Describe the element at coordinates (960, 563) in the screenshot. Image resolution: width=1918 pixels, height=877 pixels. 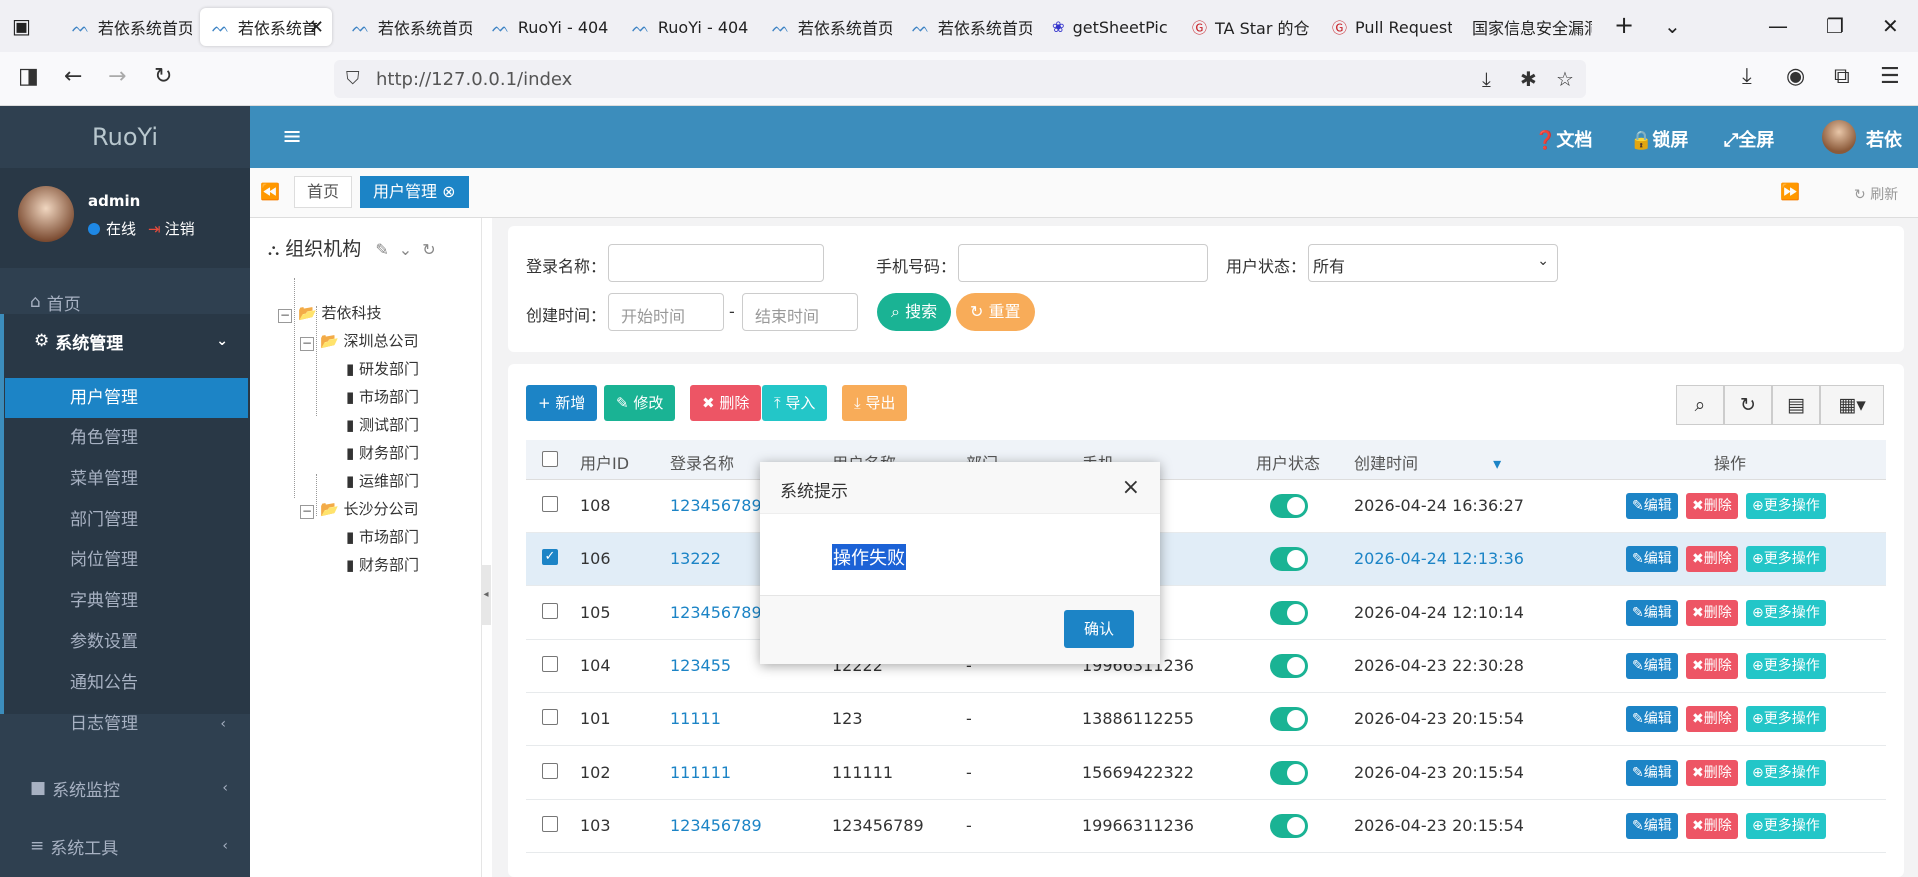
I see `system-alert-dialog: 系统提示 × 操作失败 确认` at that location.